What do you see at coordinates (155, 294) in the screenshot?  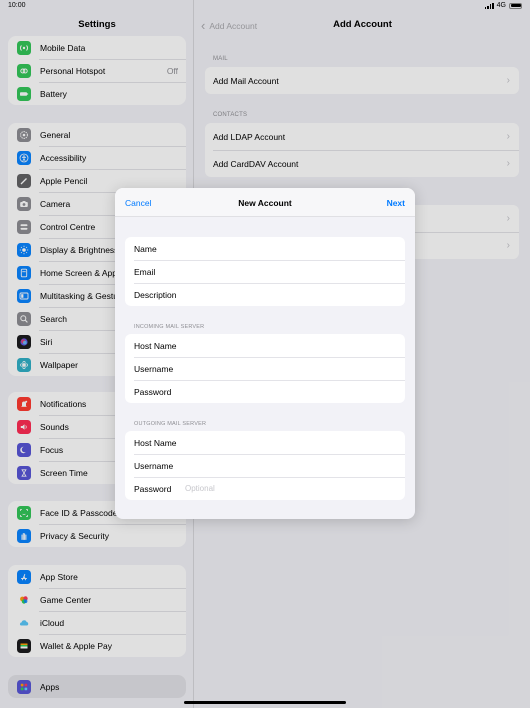 I see `field-label: Description` at bounding box center [155, 294].